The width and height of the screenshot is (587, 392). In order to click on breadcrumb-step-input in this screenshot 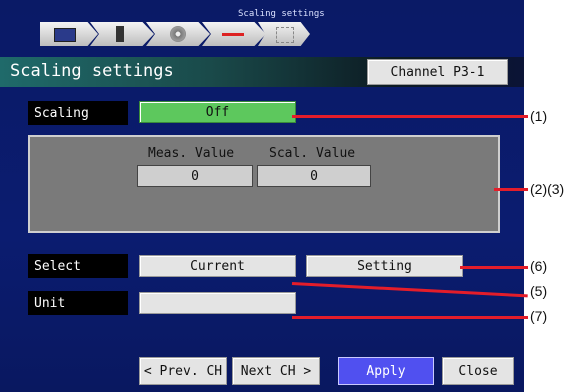, I will do `click(234, 34)`.